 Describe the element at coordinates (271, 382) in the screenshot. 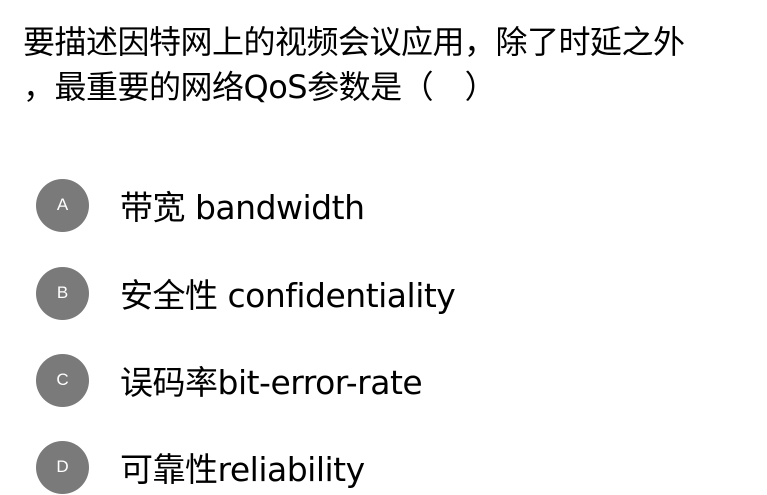

I see `option-c-text: 误码率bit-error-rate` at that location.